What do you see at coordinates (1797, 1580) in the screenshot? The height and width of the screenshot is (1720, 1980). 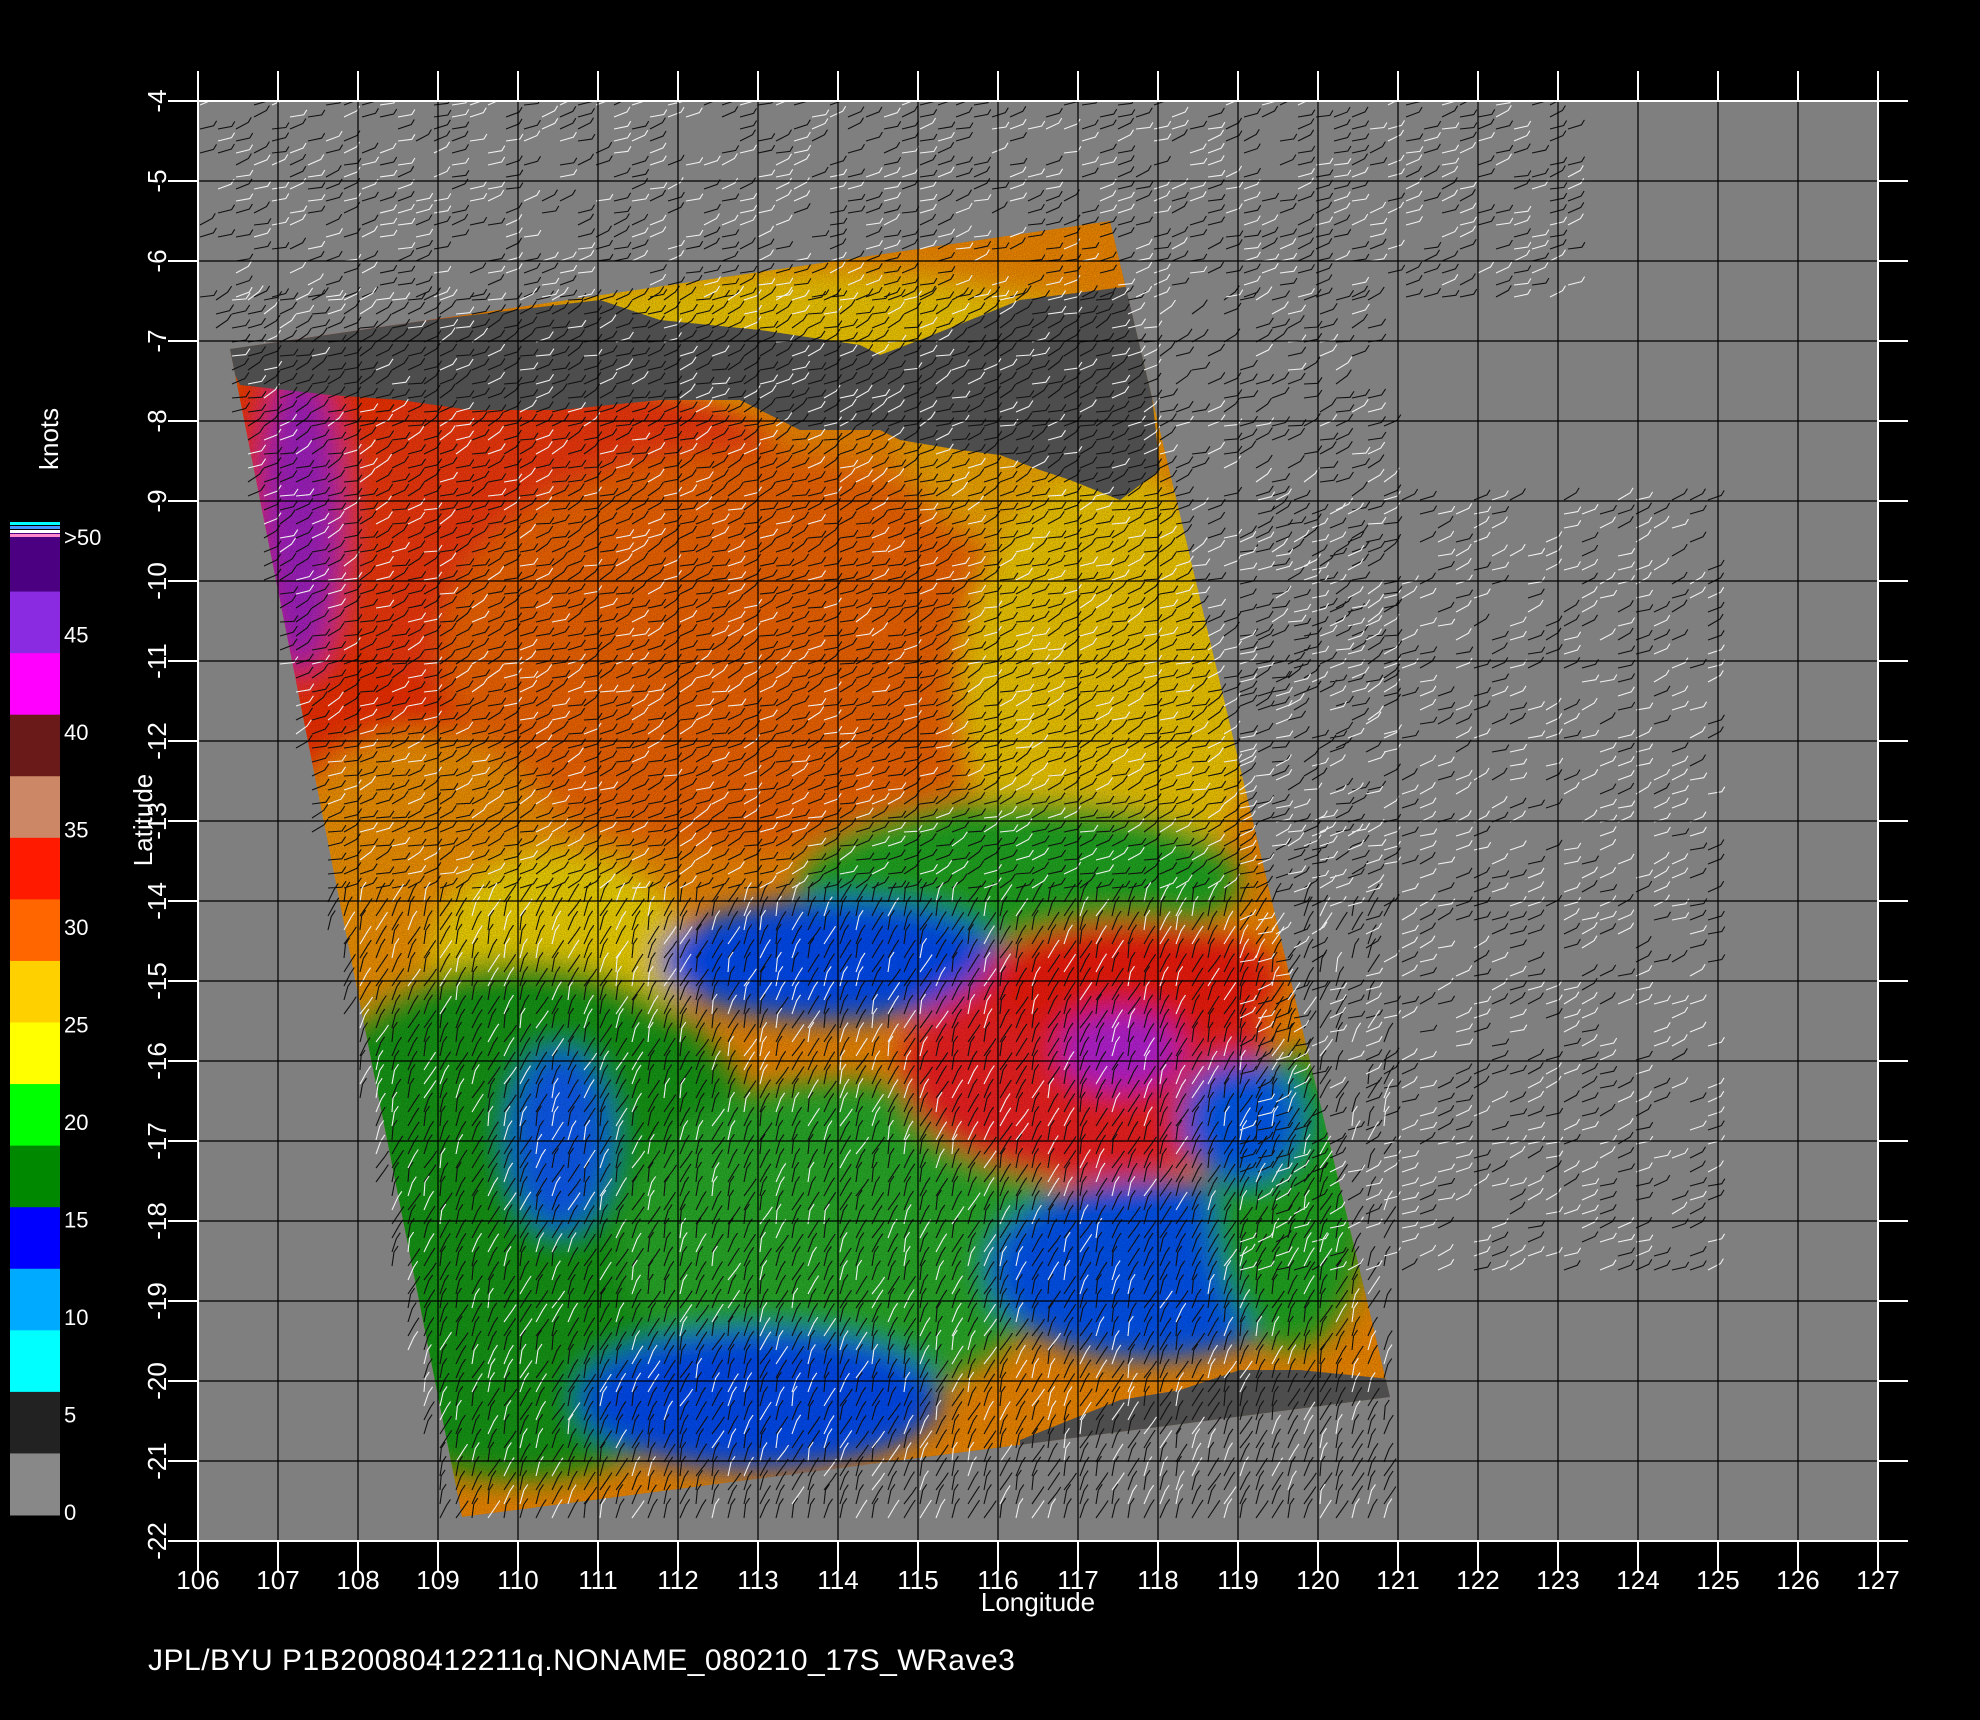 I see `x-tick-label: 126` at bounding box center [1797, 1580].